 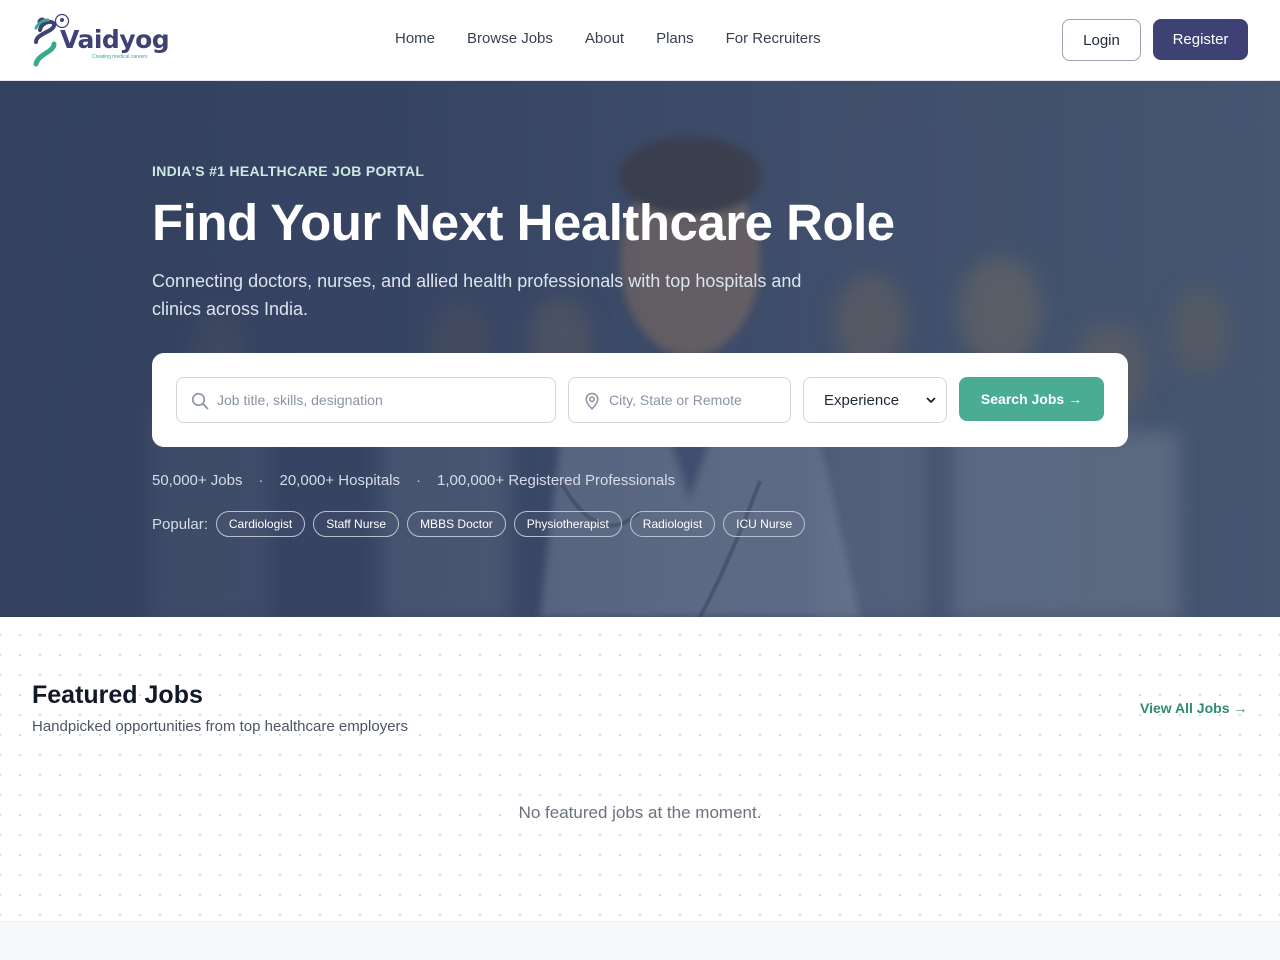 I want to click on popular-tag-icu-nurse: ICU Nurse, so click(x=764, y=524).